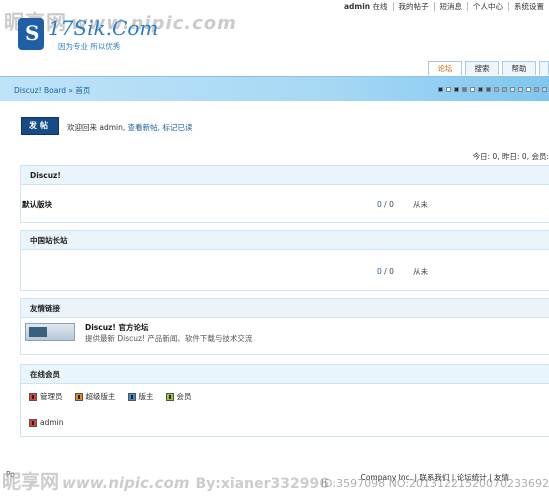 Image resolution: width=549 pixels, height=500 pixels. What do you see at coordinates (95, 396) in the screenshot?
I see `legend-super-mod: 超级版主` at bounding box center [95, 396].